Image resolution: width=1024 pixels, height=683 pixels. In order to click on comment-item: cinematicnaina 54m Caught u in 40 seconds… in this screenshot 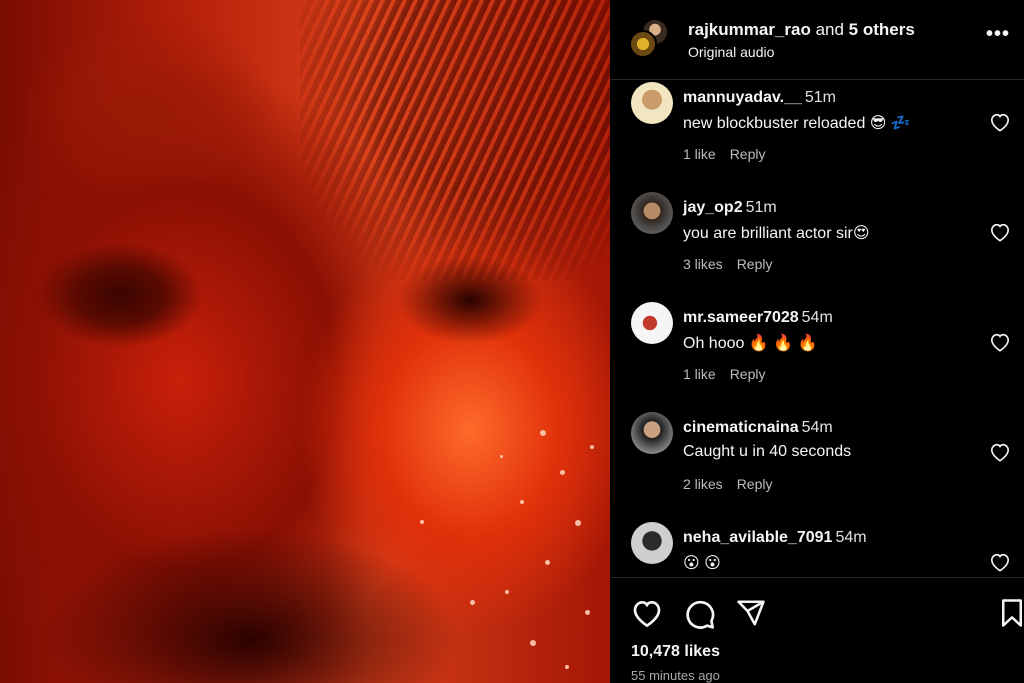, I will do `click(817, 467)`.